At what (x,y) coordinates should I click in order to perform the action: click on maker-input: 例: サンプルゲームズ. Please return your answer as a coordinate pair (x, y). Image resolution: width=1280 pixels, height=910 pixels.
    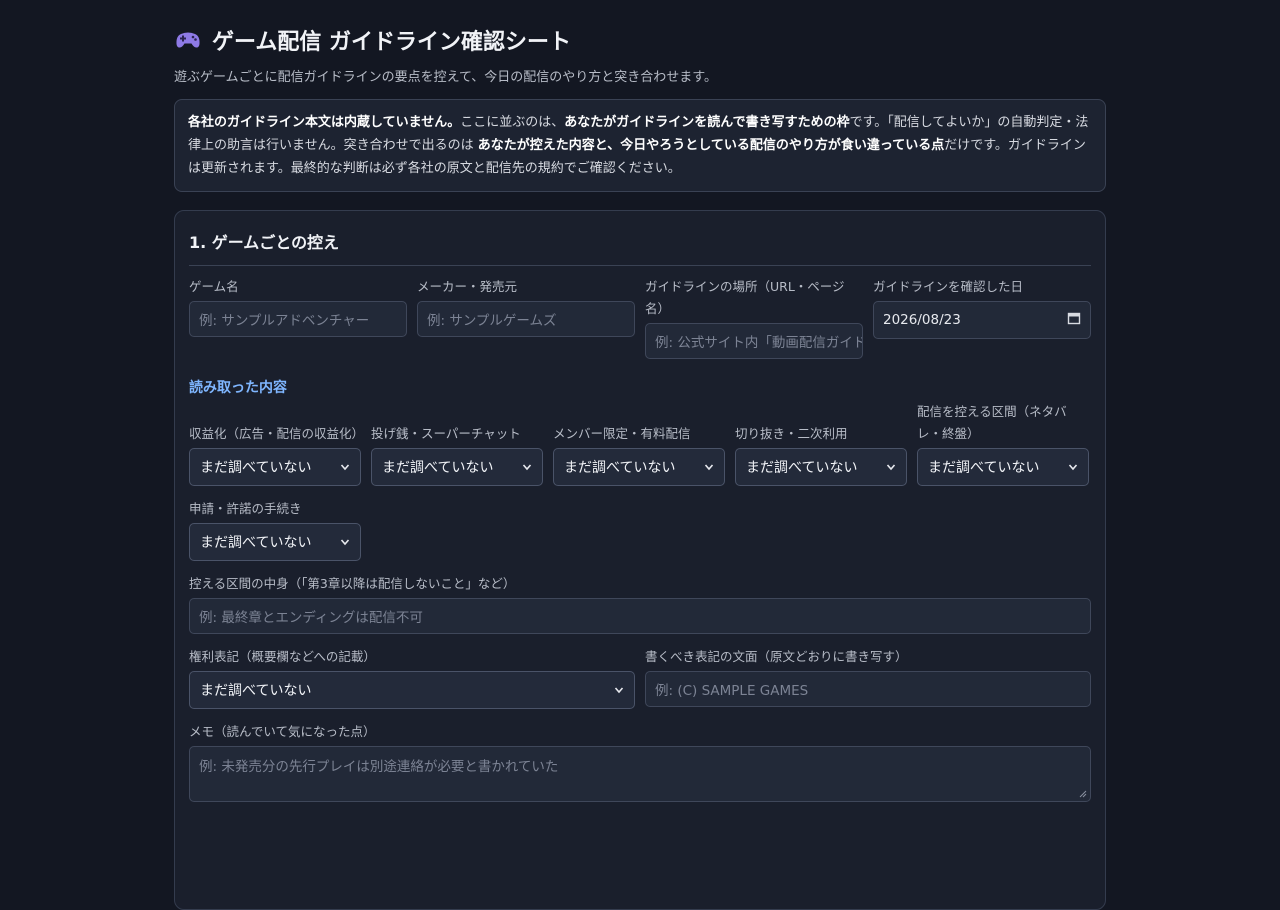
    Looking at the image, I should click on (526, 319).